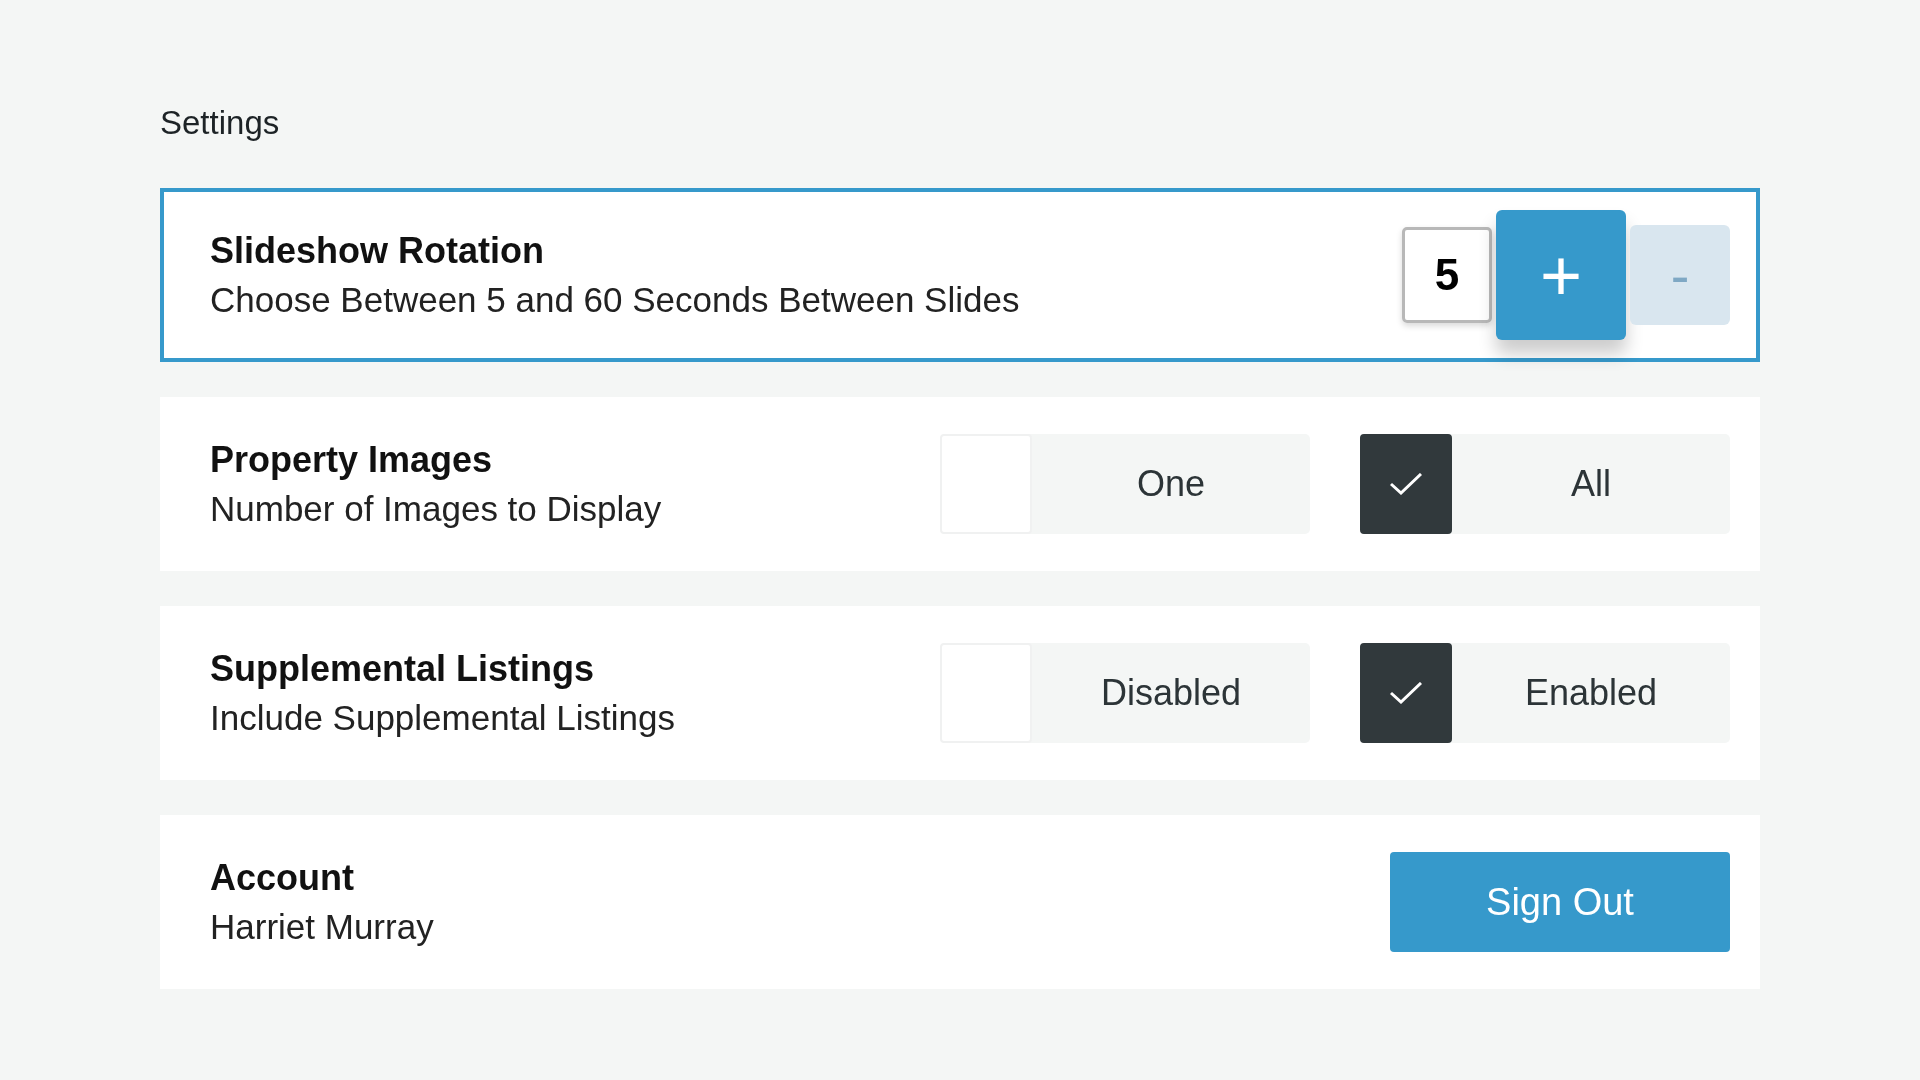 The image size is (1920, 1080). What do you see at coordinates (377, 251) in the screenshot?
I see `setting-title: Slideshow Rotation` at bounding box center [377, 251].